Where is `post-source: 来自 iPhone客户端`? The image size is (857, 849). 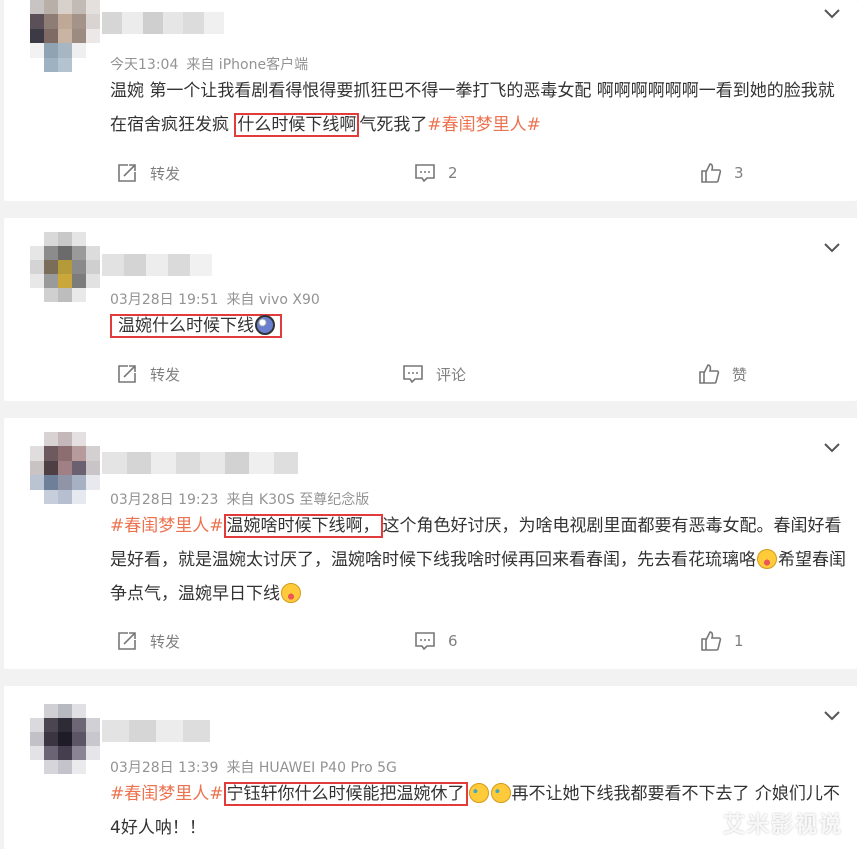 post-source: 来自 iPhone客户端 is located at coordinates (247, 65).